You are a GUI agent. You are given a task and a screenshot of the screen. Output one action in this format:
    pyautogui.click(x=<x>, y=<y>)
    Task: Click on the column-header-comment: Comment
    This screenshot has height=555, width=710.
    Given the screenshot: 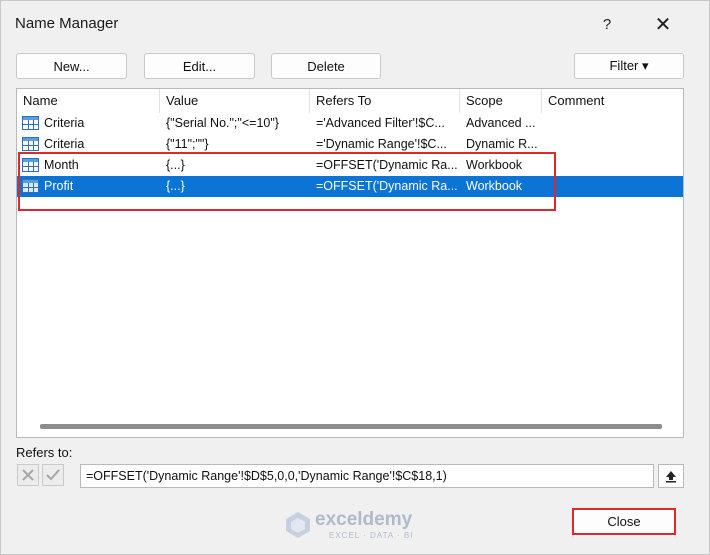 What is the action you would take?
    pyautogui.click(x=612, y=101)
    